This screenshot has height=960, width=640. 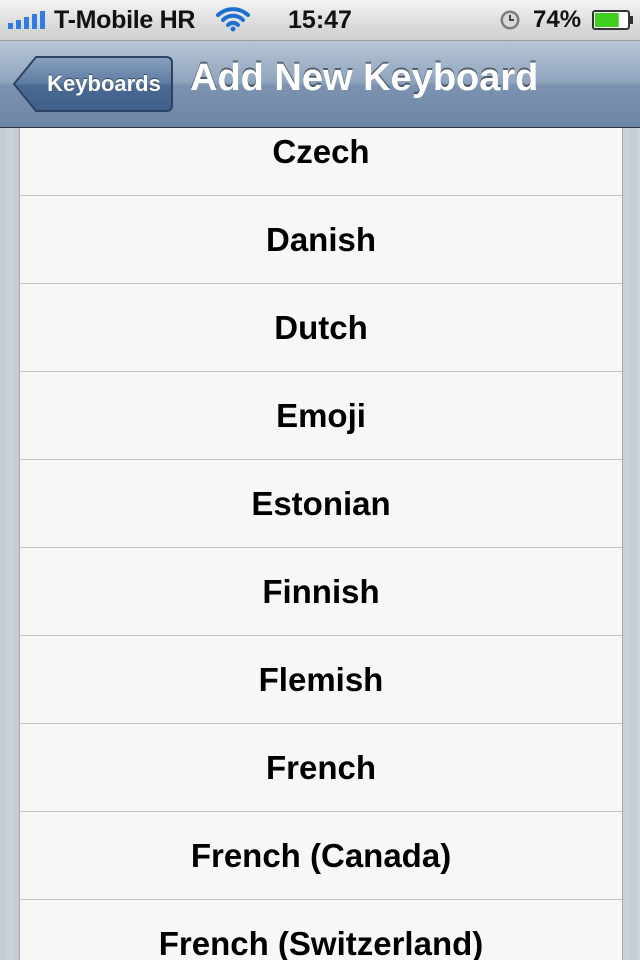 I want to click on navigation-bar: Keyboards Add New Keyboard, so click(x=320, y=84).